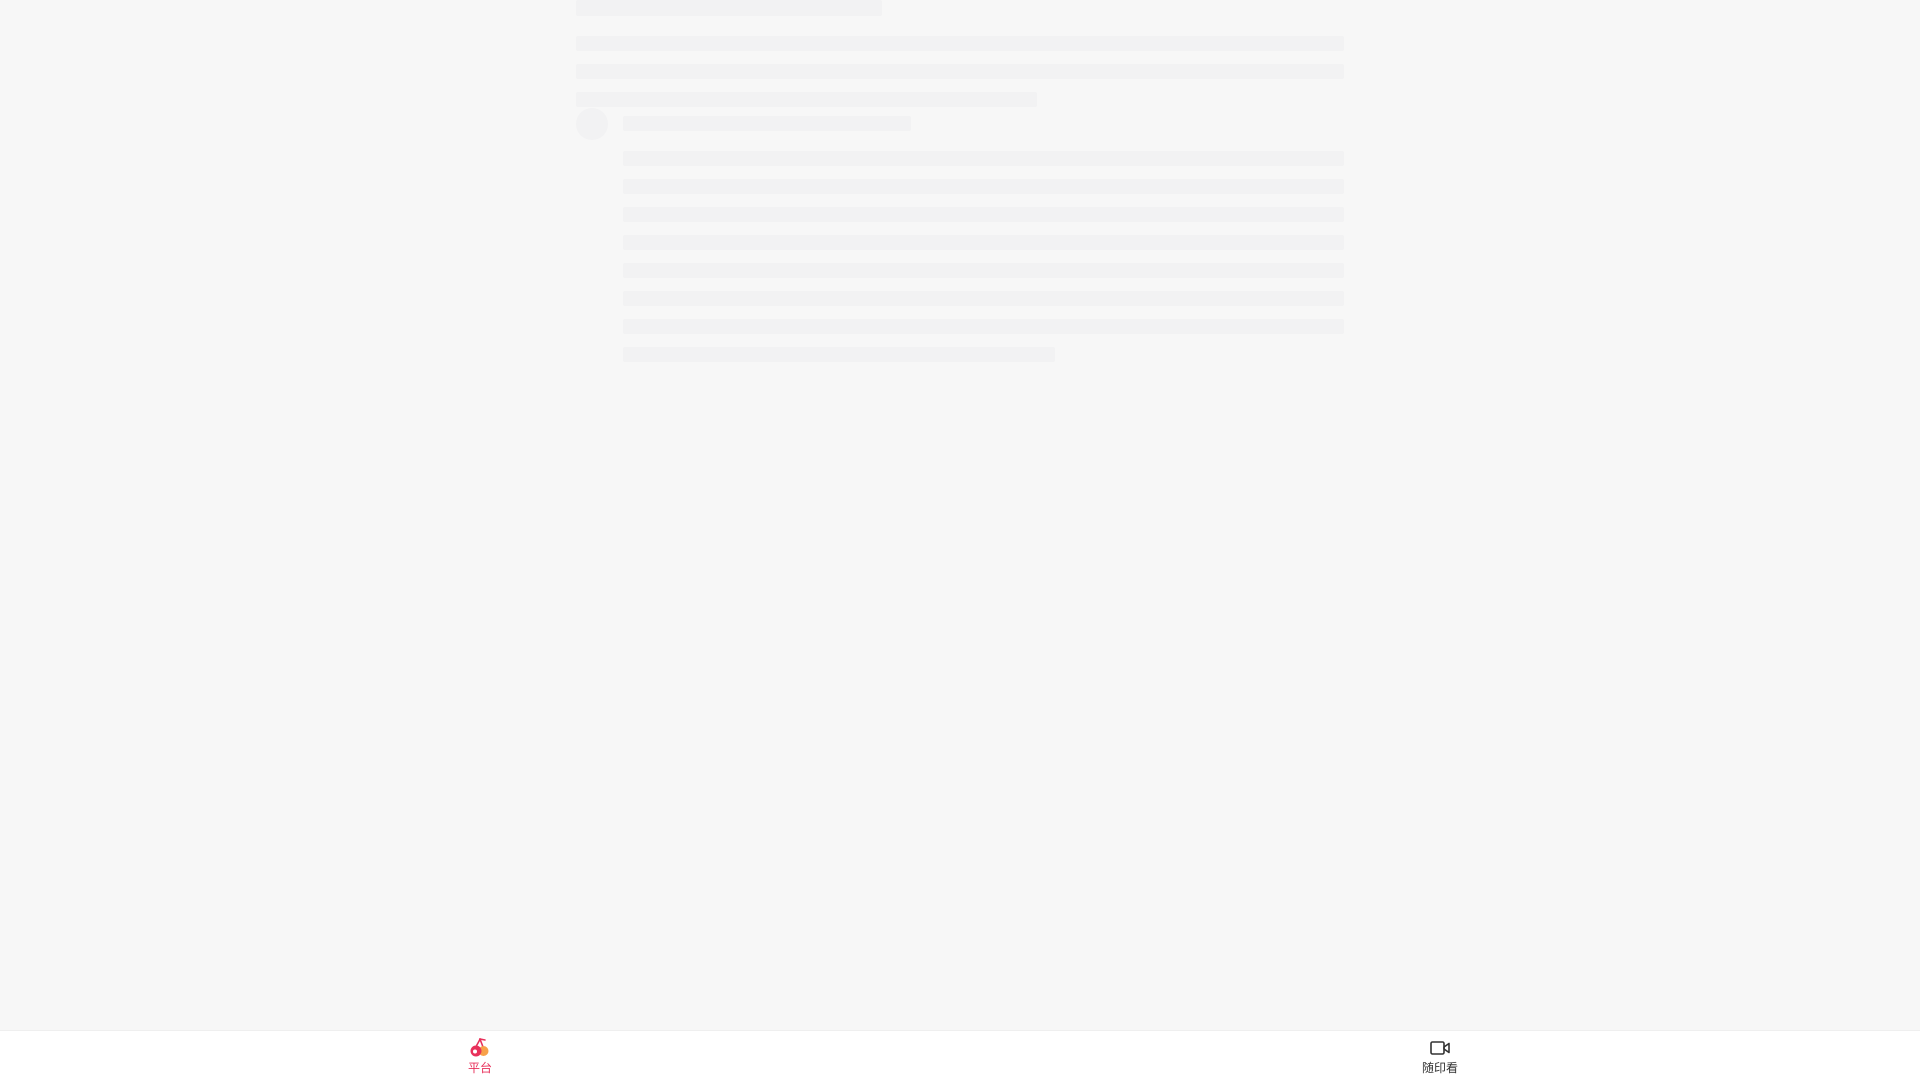 This screenshot has width=1920, height=1080. I want to click on tab-platform-label: 平台, so click(479, 1068).